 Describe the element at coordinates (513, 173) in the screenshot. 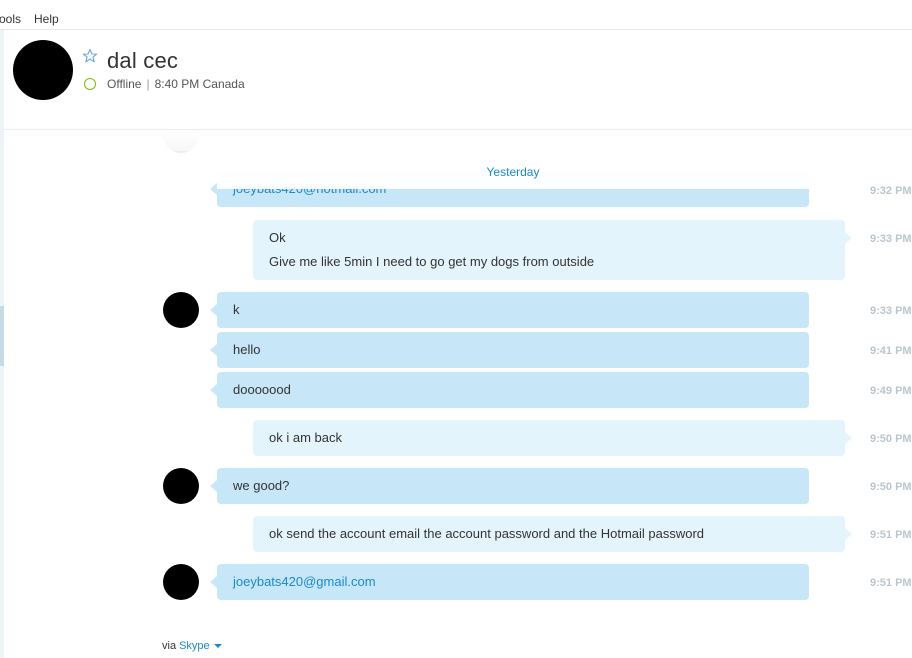

I see `date-divider: Yesterday` at that location.